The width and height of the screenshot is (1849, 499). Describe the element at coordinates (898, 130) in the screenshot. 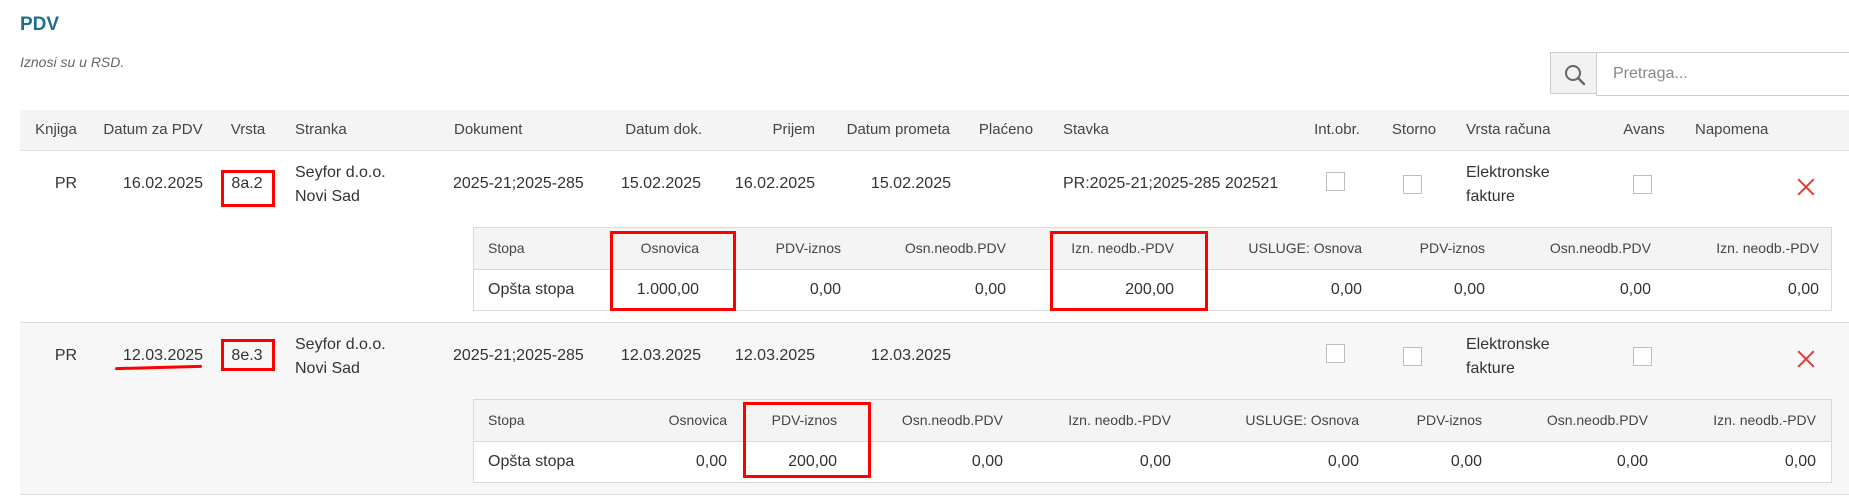

I see `col-datum-prometa: Datum prometa` at that location.